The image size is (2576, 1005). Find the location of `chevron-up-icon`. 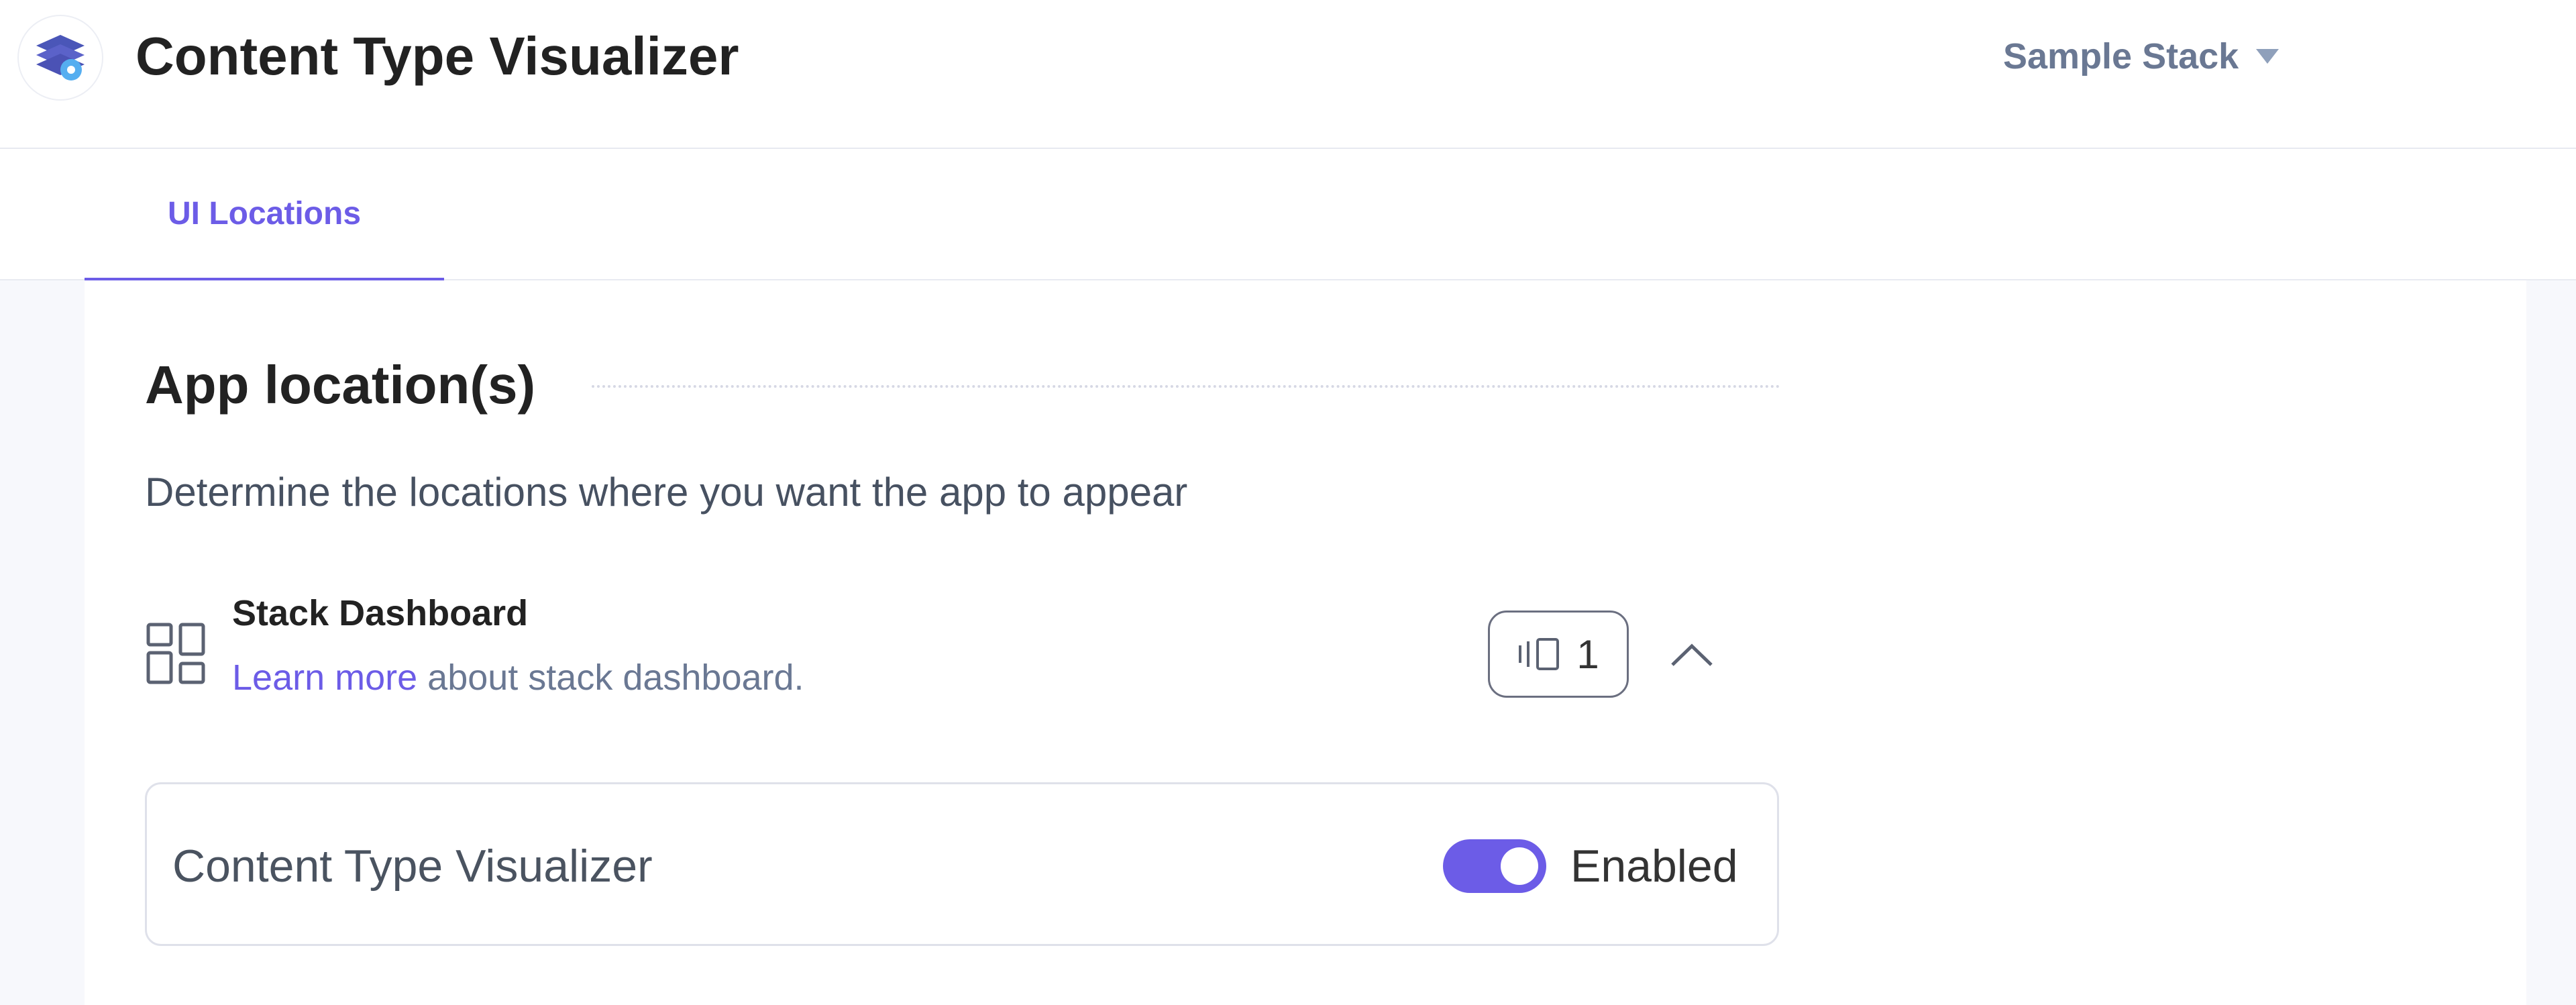

chevron-up-icon is located at coordinates (1692, 654).